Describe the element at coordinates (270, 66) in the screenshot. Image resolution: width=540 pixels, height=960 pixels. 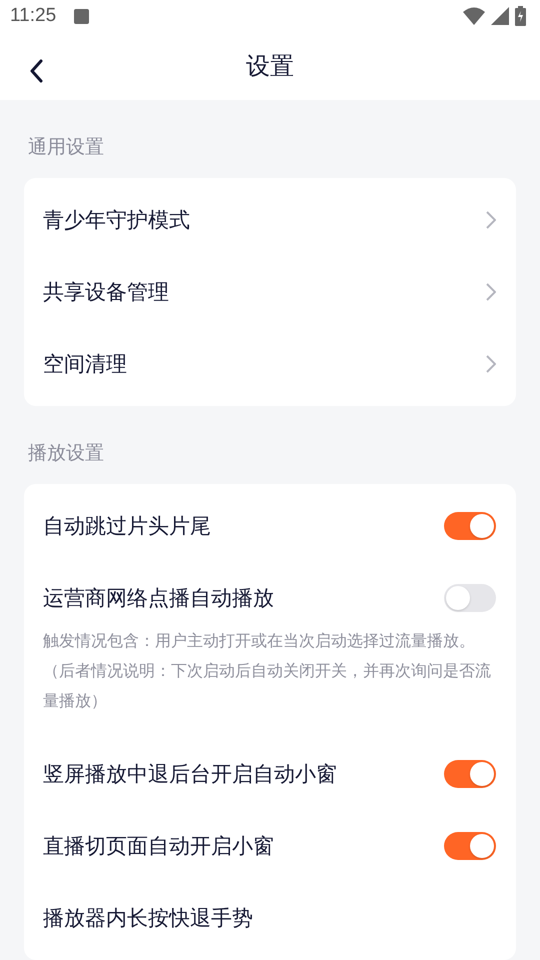
I see `page-title: 设置` at that location.